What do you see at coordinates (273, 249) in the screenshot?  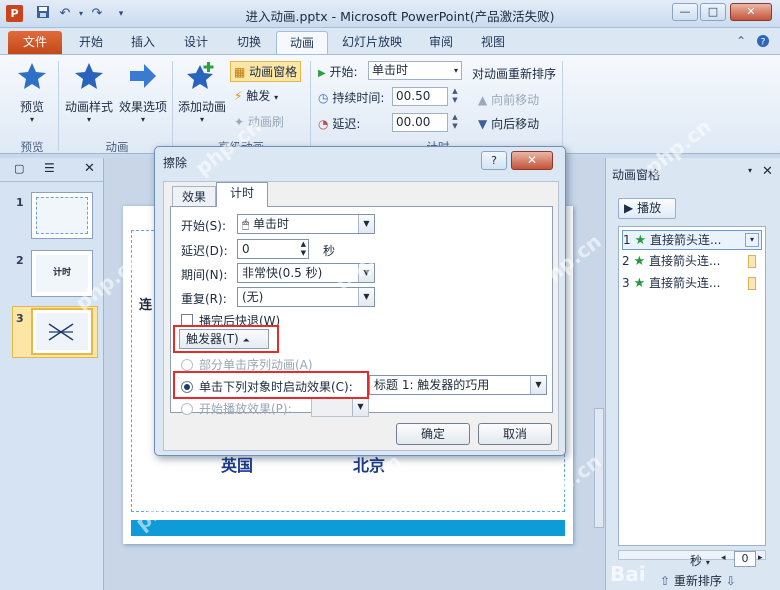 I see `delay-spinbox: 0 ▲ ▼` at bounding box center [273, 249].